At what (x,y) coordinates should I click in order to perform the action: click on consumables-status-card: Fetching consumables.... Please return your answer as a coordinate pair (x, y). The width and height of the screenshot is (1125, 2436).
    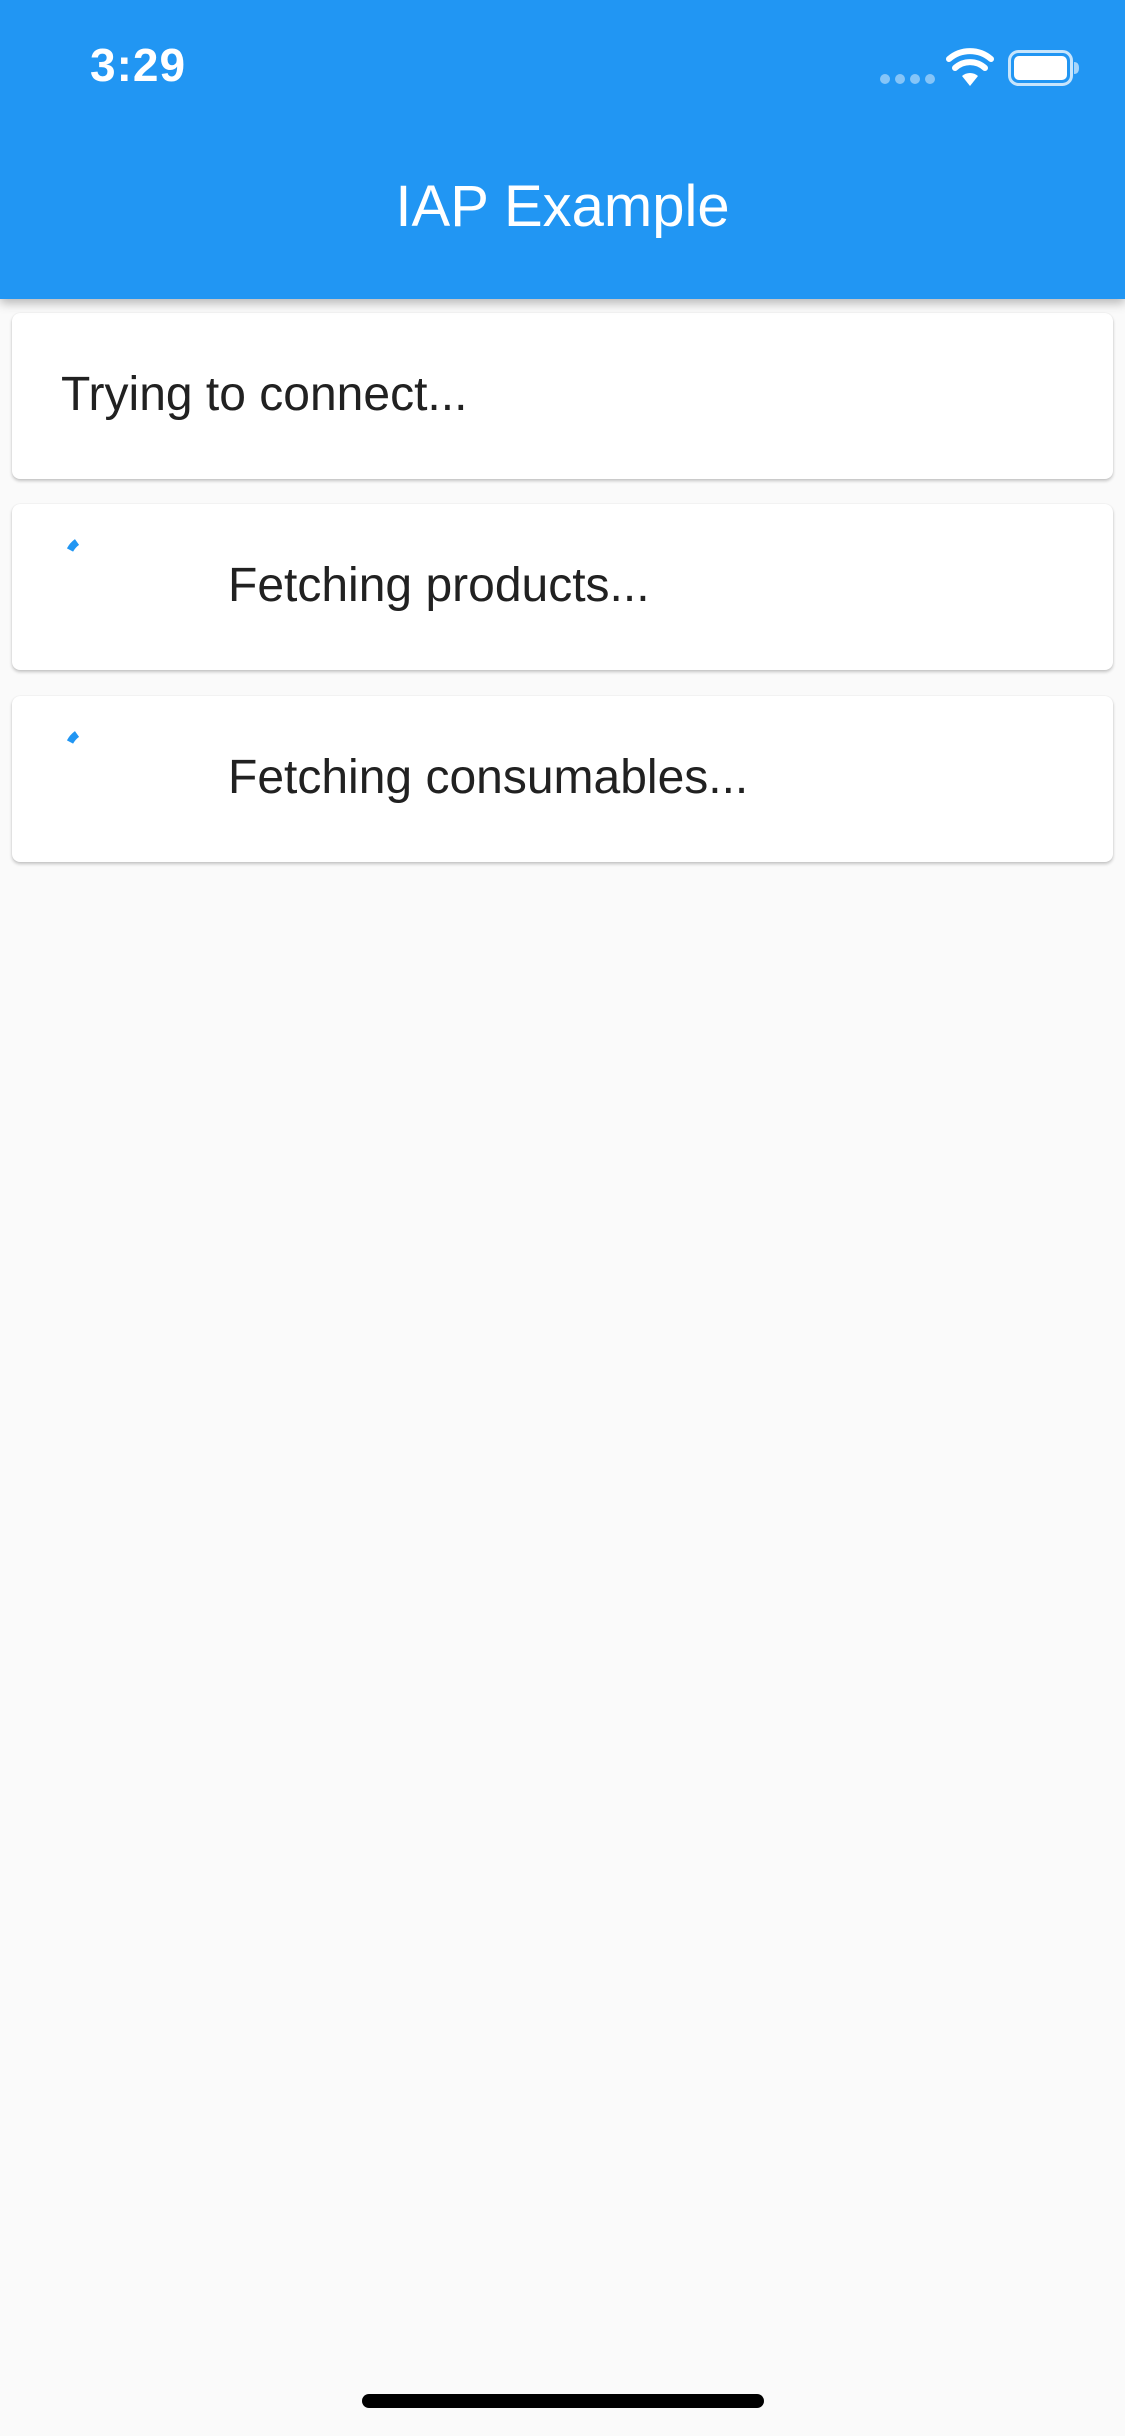
    Looking at the image, I should click on (562, 779).